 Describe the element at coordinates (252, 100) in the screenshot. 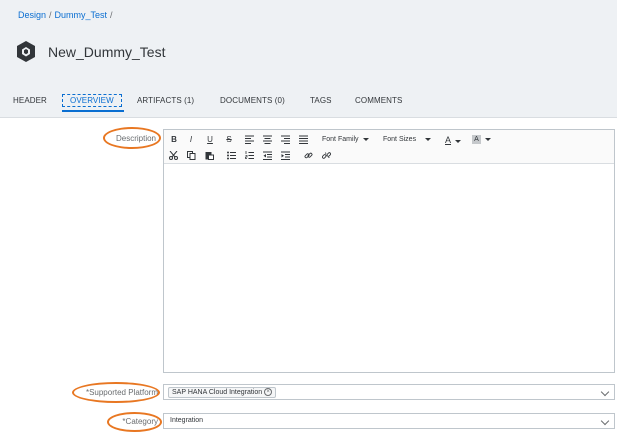

I see `tab-documents: DOCUMENTS (0)` at that location.